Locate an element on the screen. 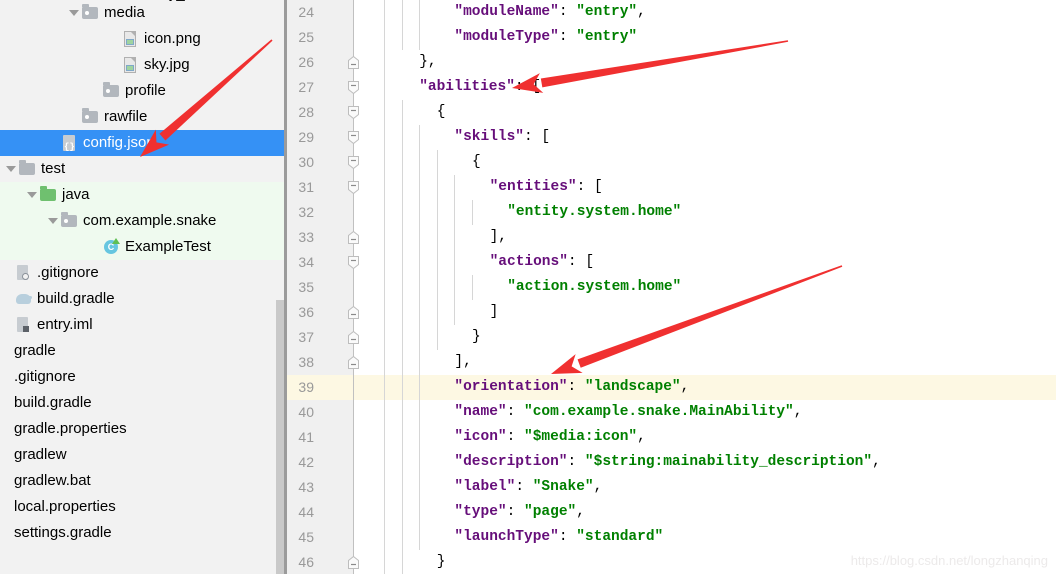  tree-item-gradle: gradle is located at coordinates (143, 351).